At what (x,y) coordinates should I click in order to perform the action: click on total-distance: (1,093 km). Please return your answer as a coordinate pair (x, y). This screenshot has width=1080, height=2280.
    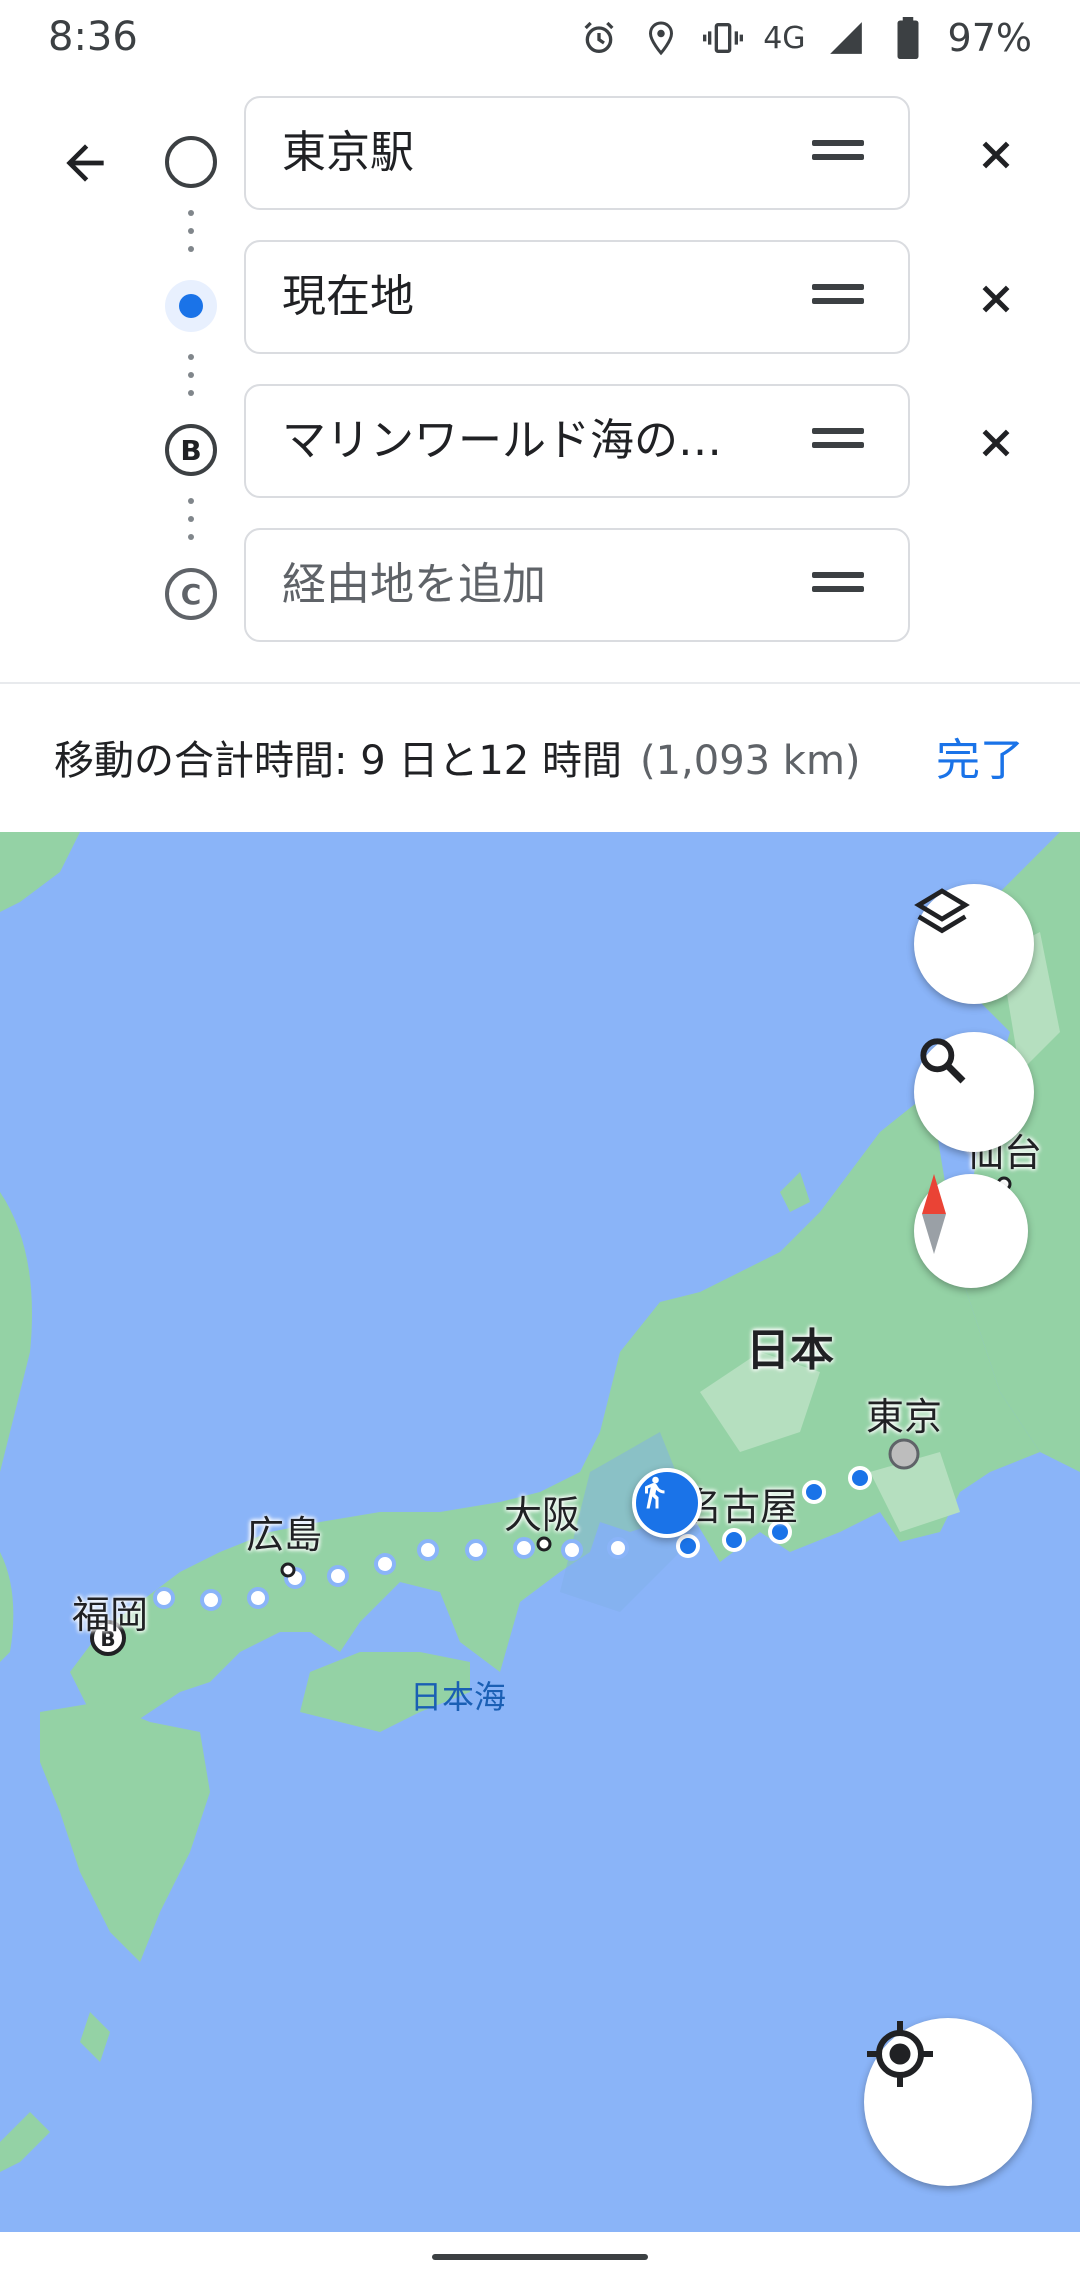
    Looking at the image, I should click on (750, 761).